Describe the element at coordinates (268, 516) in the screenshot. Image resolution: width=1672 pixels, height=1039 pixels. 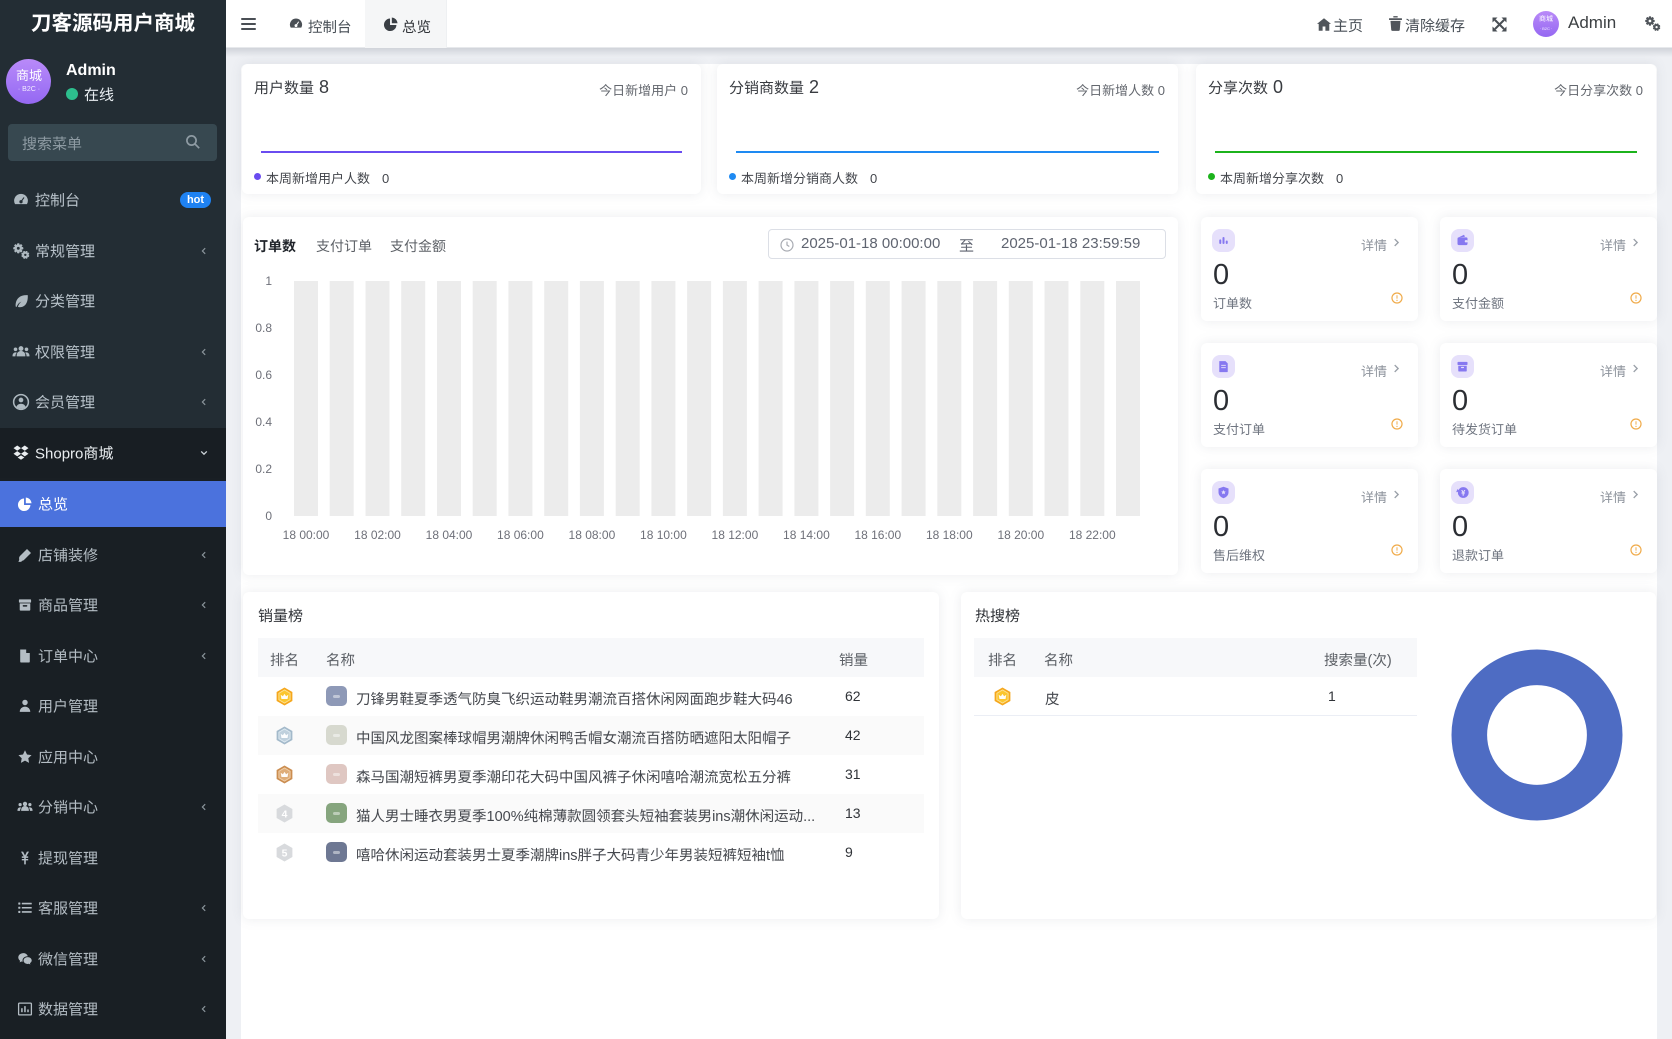
I see `svg-text: 0` at that location.